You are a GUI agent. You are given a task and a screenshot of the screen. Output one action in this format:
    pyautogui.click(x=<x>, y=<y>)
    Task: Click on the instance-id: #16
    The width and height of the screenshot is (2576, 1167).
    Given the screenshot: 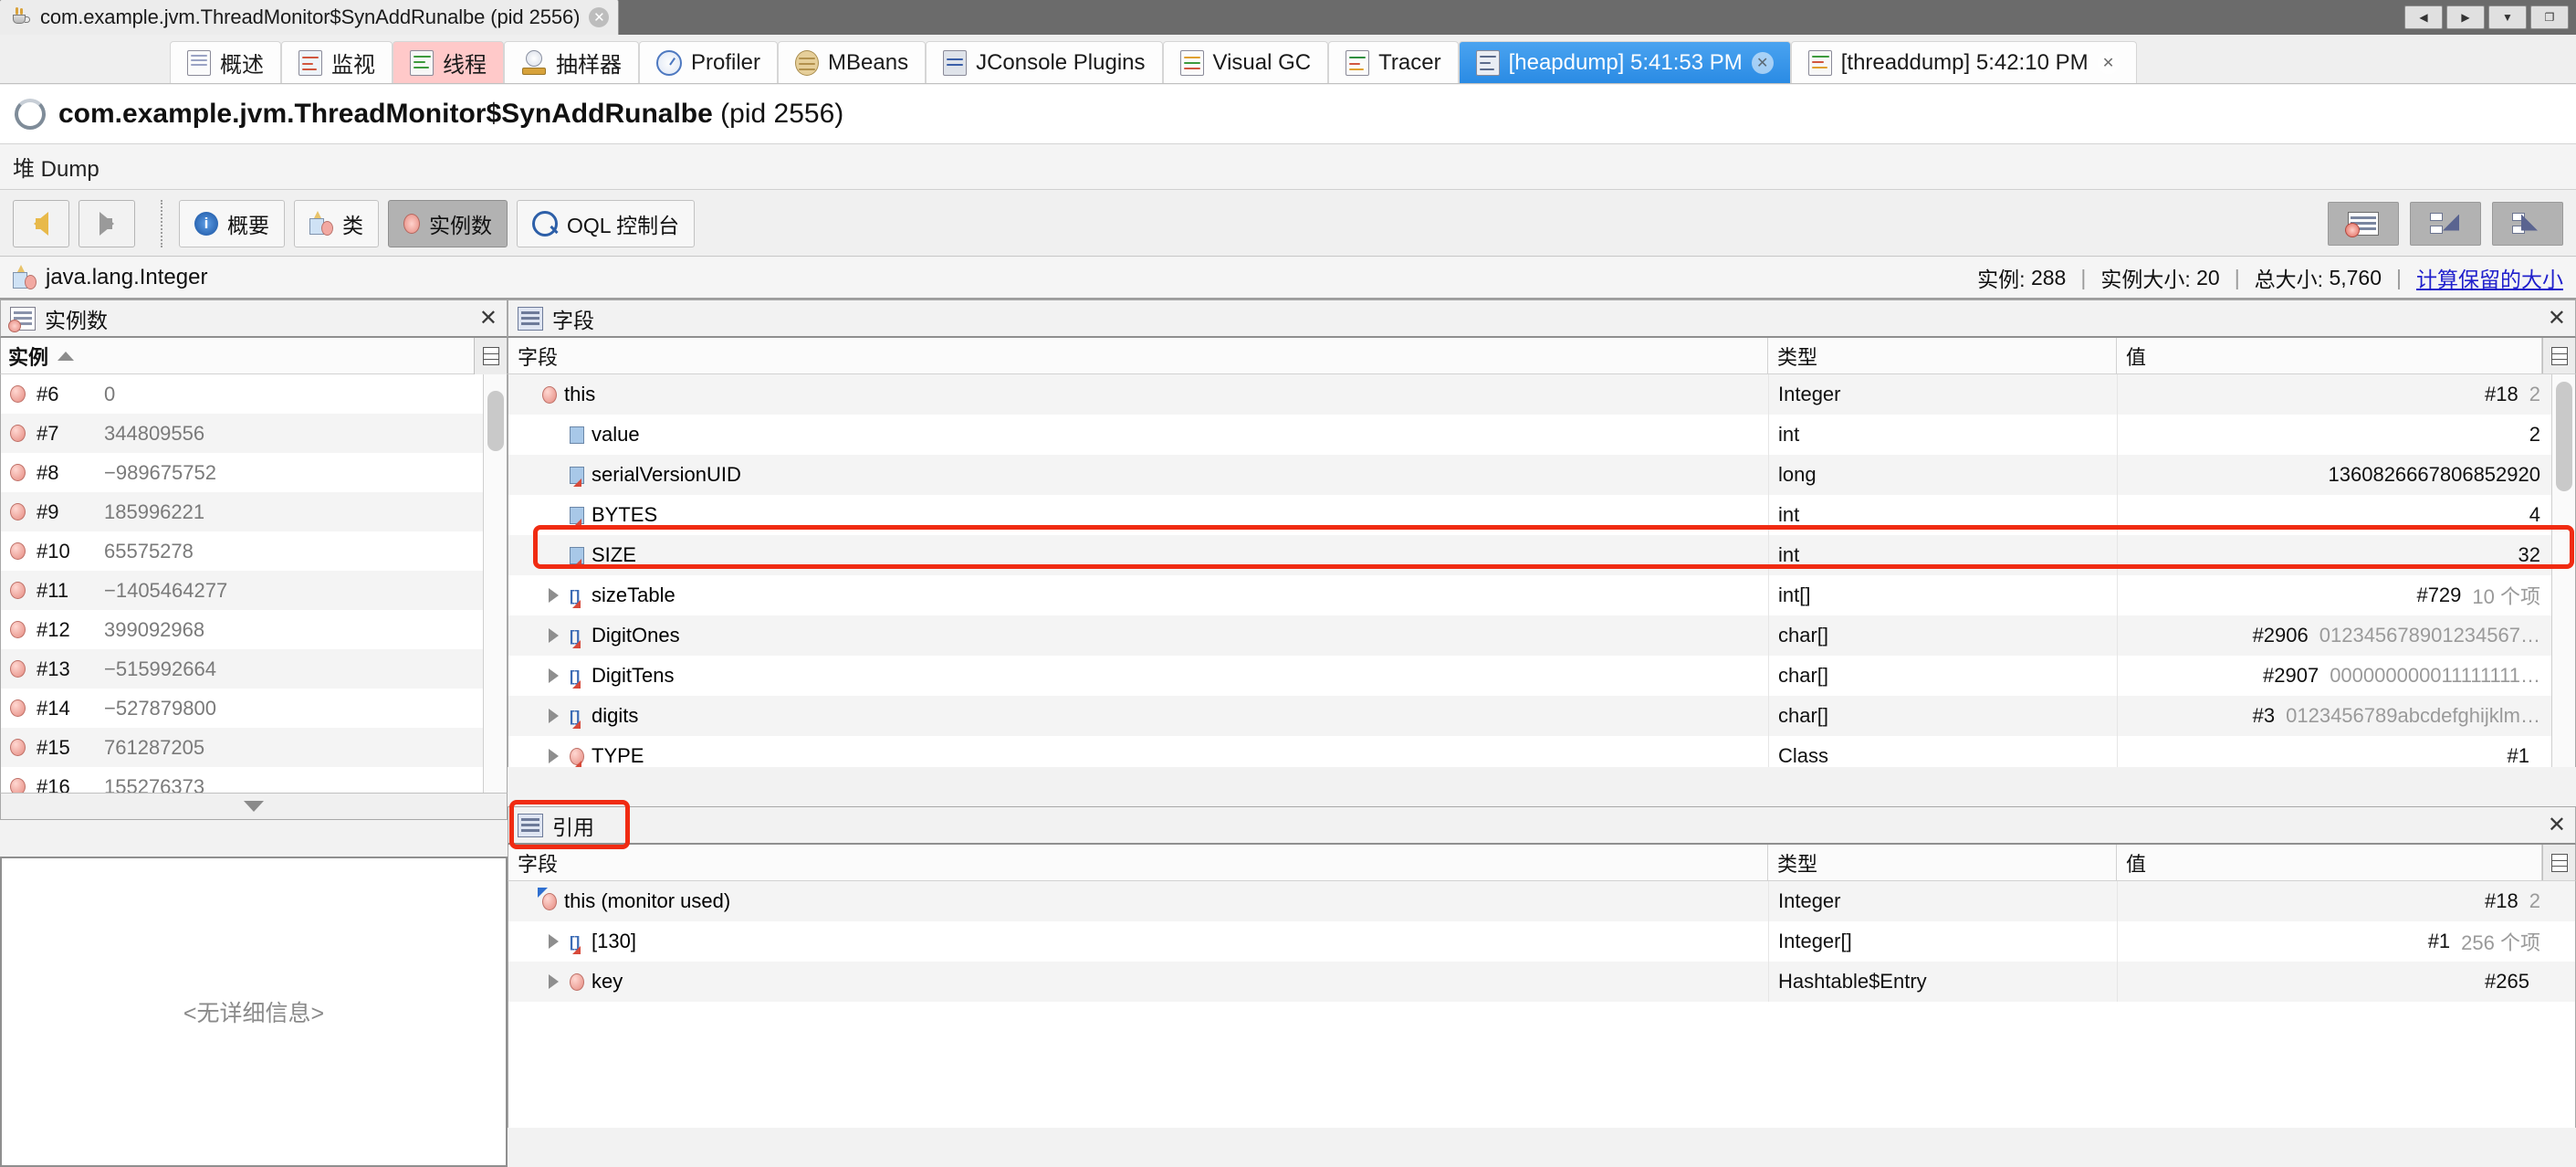 What is the action you would take?
    pyautogui.click(x=53, y=784)
    